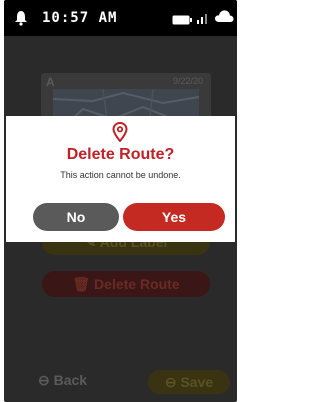 This screenshot has width=320, height=402. I want to click on signal-icon, so click(203, 20).